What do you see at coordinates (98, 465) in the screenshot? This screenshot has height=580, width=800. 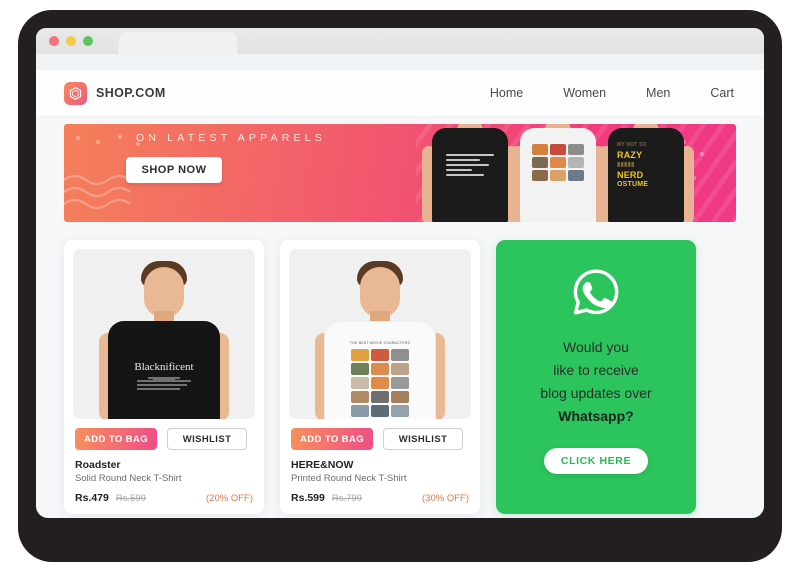 I see `product-brand: Roadster` at bounding box center [98, 465].